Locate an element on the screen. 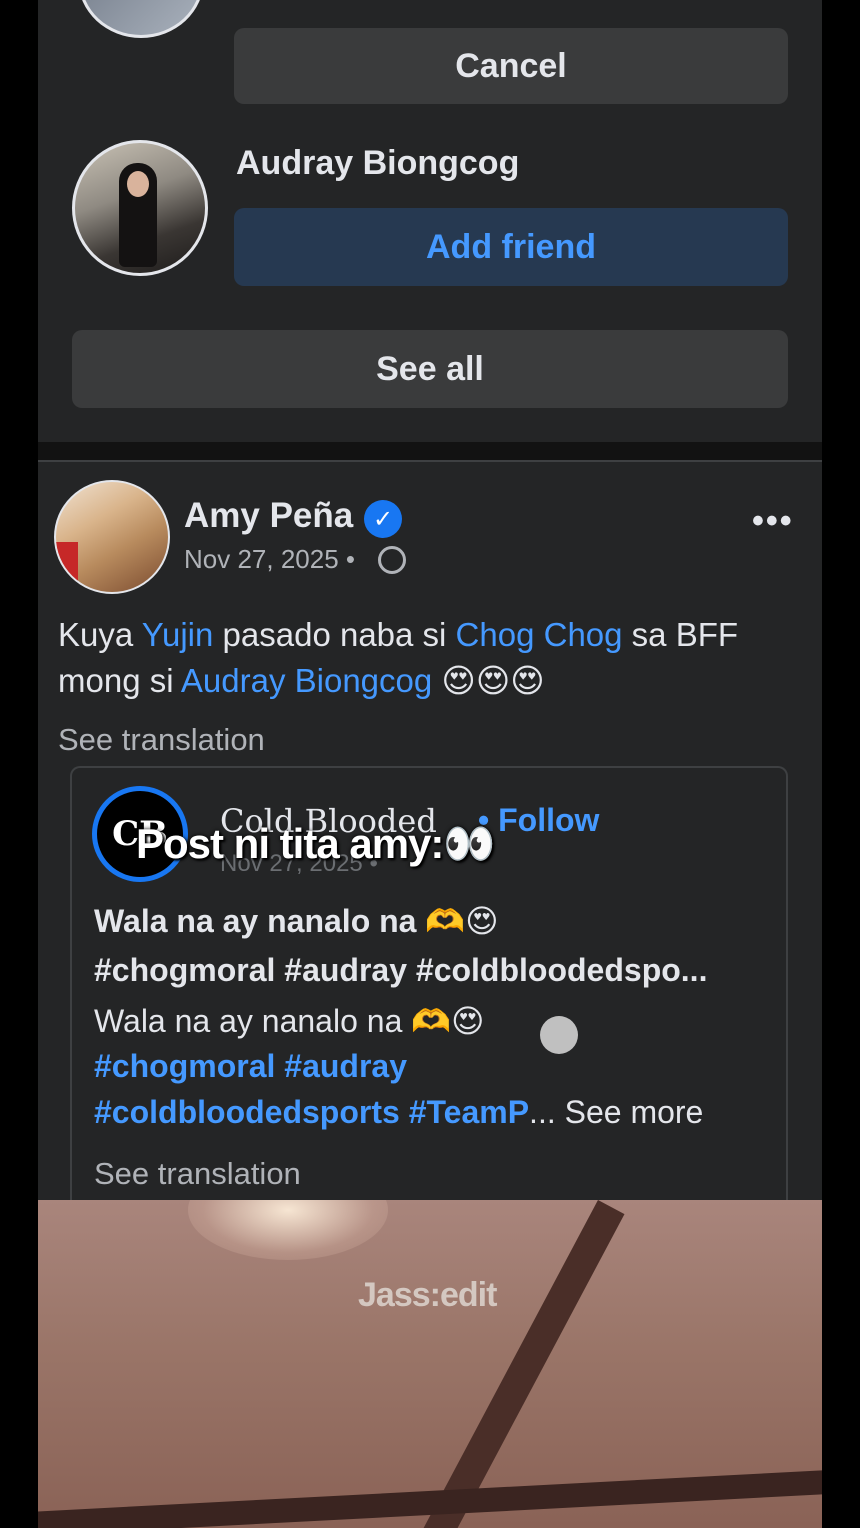  see-all-button: See all is located at coordinates (430, 369).